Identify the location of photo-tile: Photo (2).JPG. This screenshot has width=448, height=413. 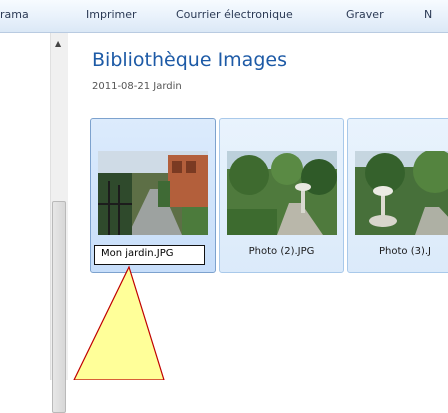
(281, 195).